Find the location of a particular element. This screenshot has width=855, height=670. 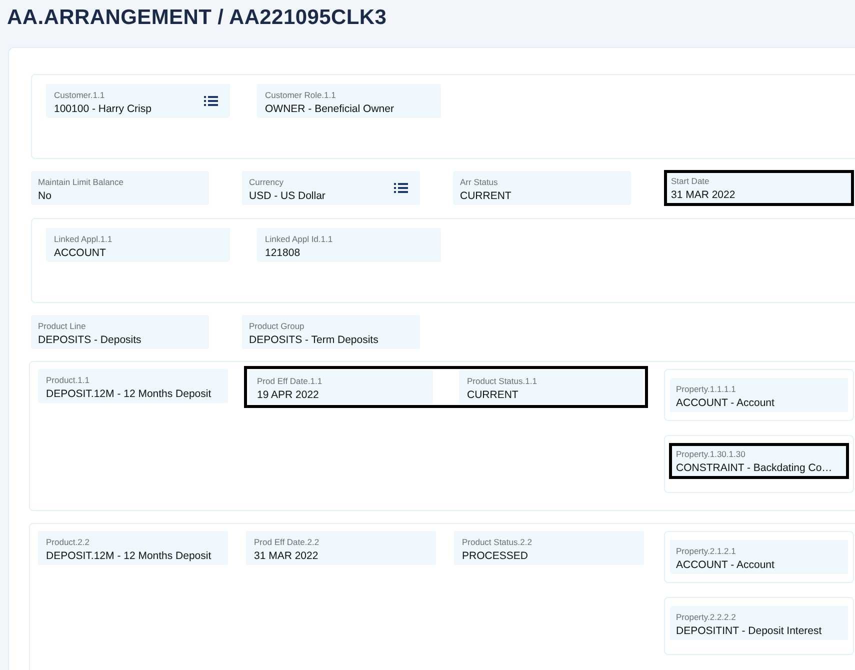

form-field: Product Status.1.1 CURRENT is located at coordinates (551, 387).